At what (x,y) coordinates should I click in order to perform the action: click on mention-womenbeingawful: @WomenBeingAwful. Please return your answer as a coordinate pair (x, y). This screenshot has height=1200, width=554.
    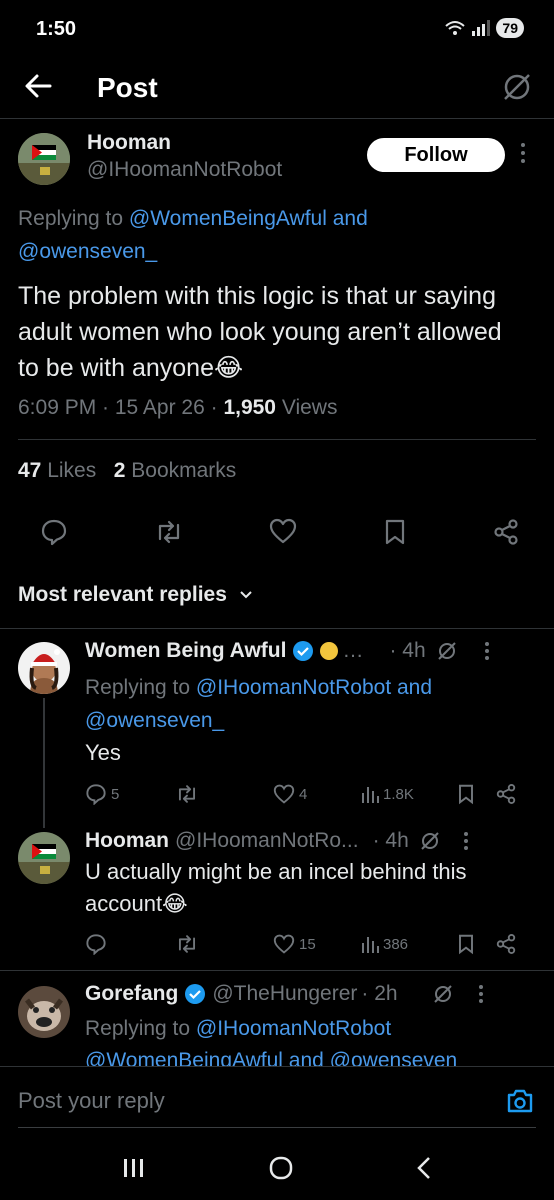
    Looking at the image, I should click on (228, 218).